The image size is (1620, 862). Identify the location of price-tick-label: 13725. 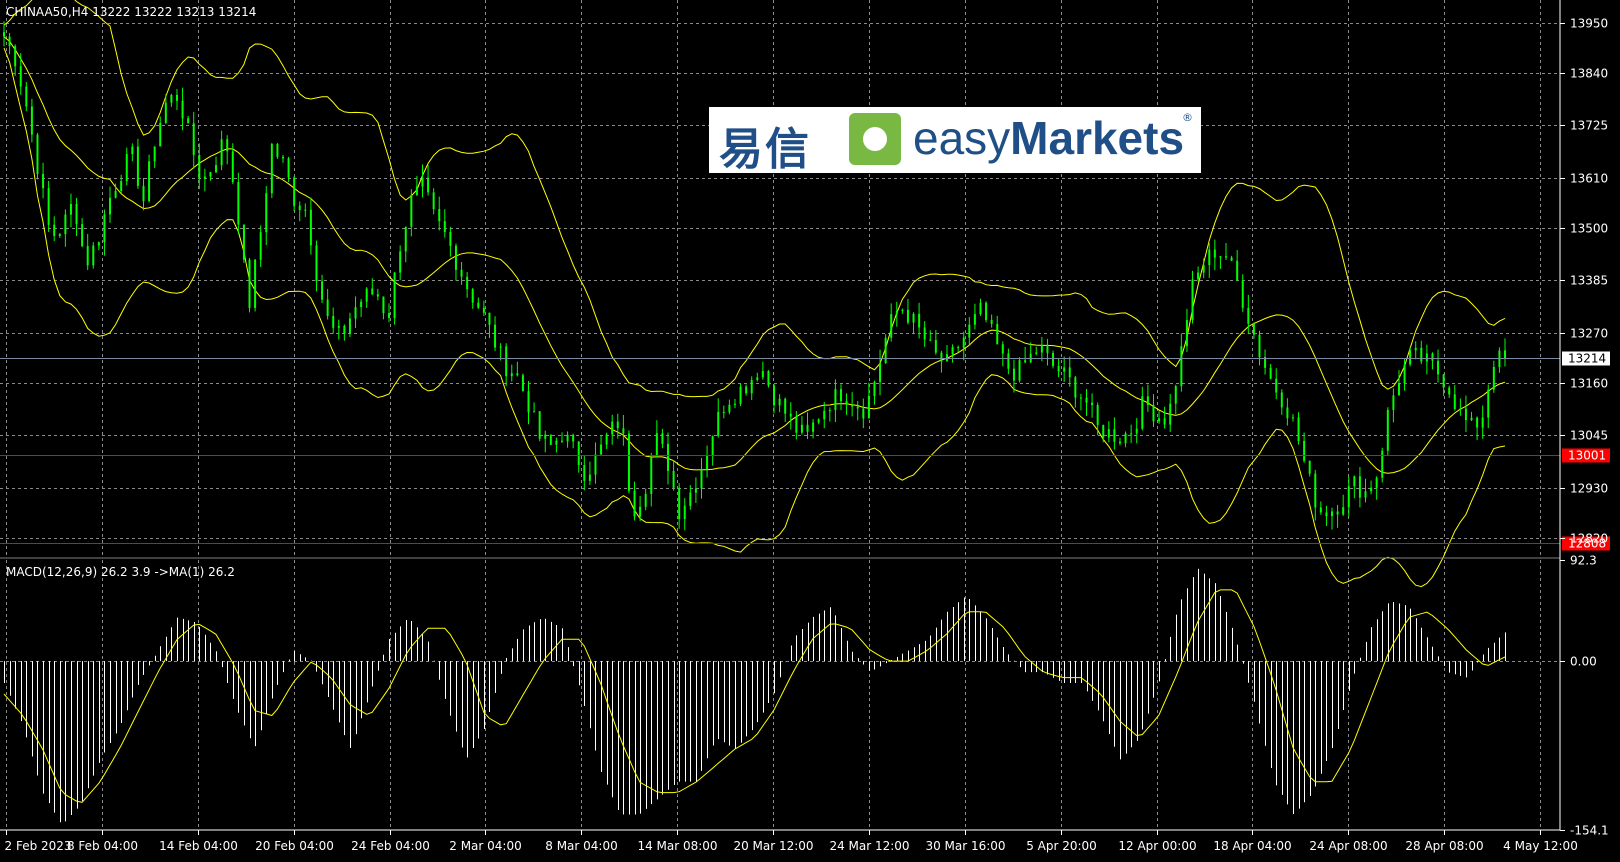
(1589, 126).